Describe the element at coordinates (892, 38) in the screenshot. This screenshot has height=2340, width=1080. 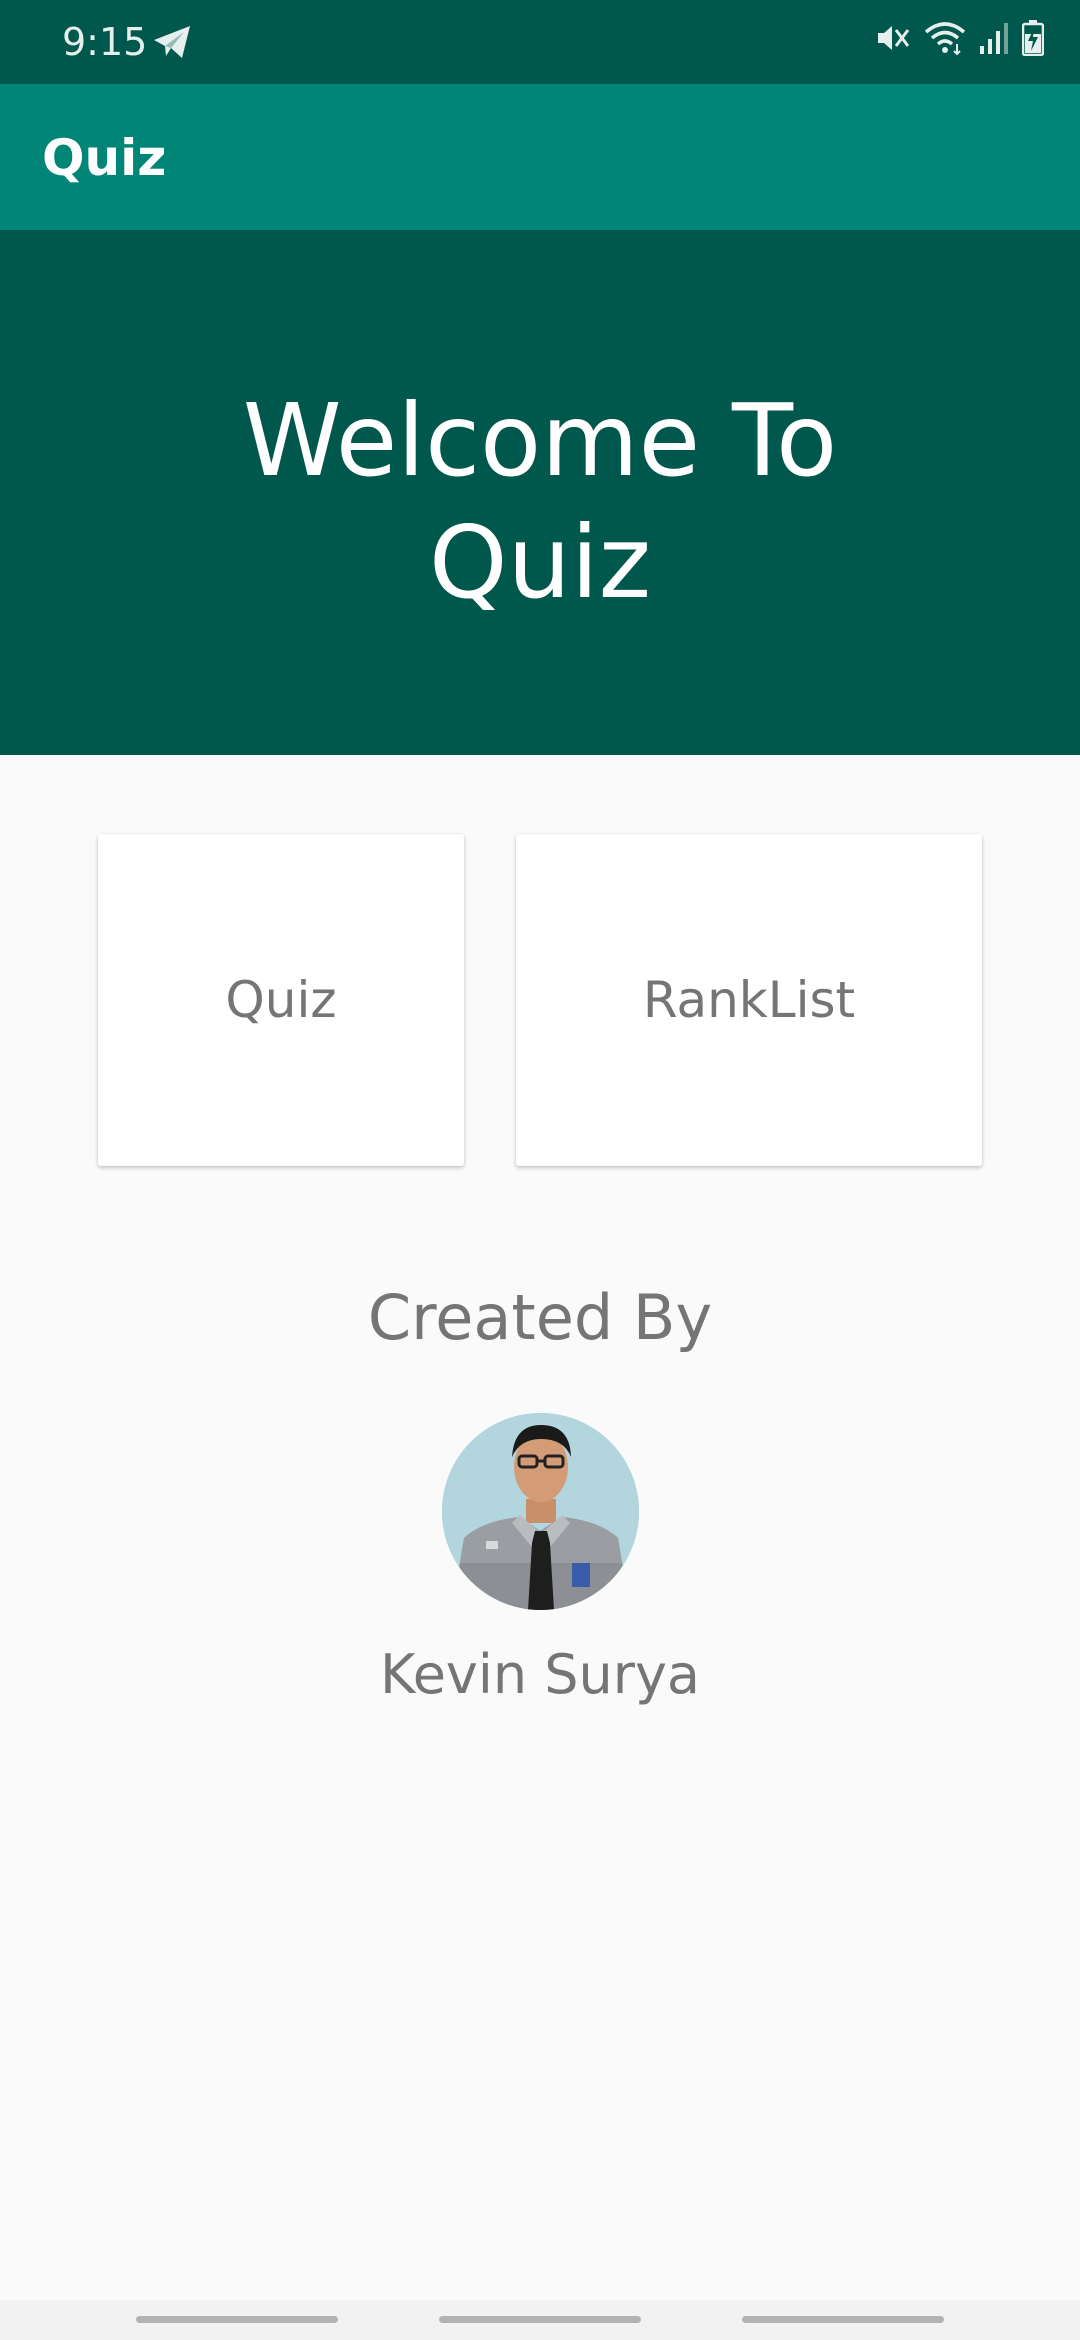
I see `mute-icon` at that location.